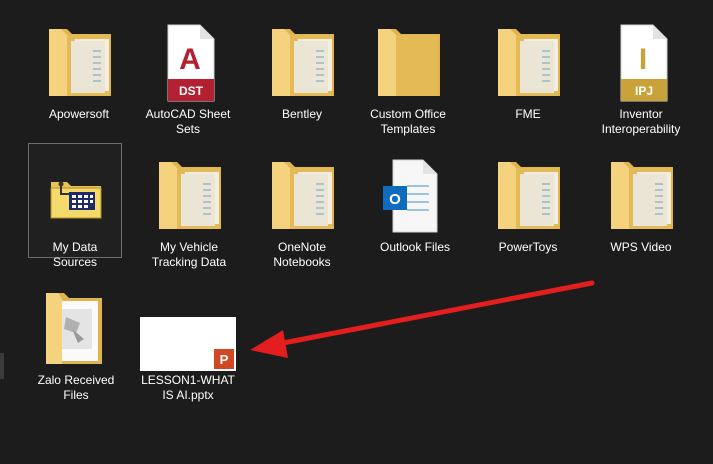 Image resolution: width=713 pixels, height=464 pixels. What do you see at coordinates (188, 121) in the screenshot?
I see `item-label: AutoCAD Sheet Sets` at bounding box center [188, 121].